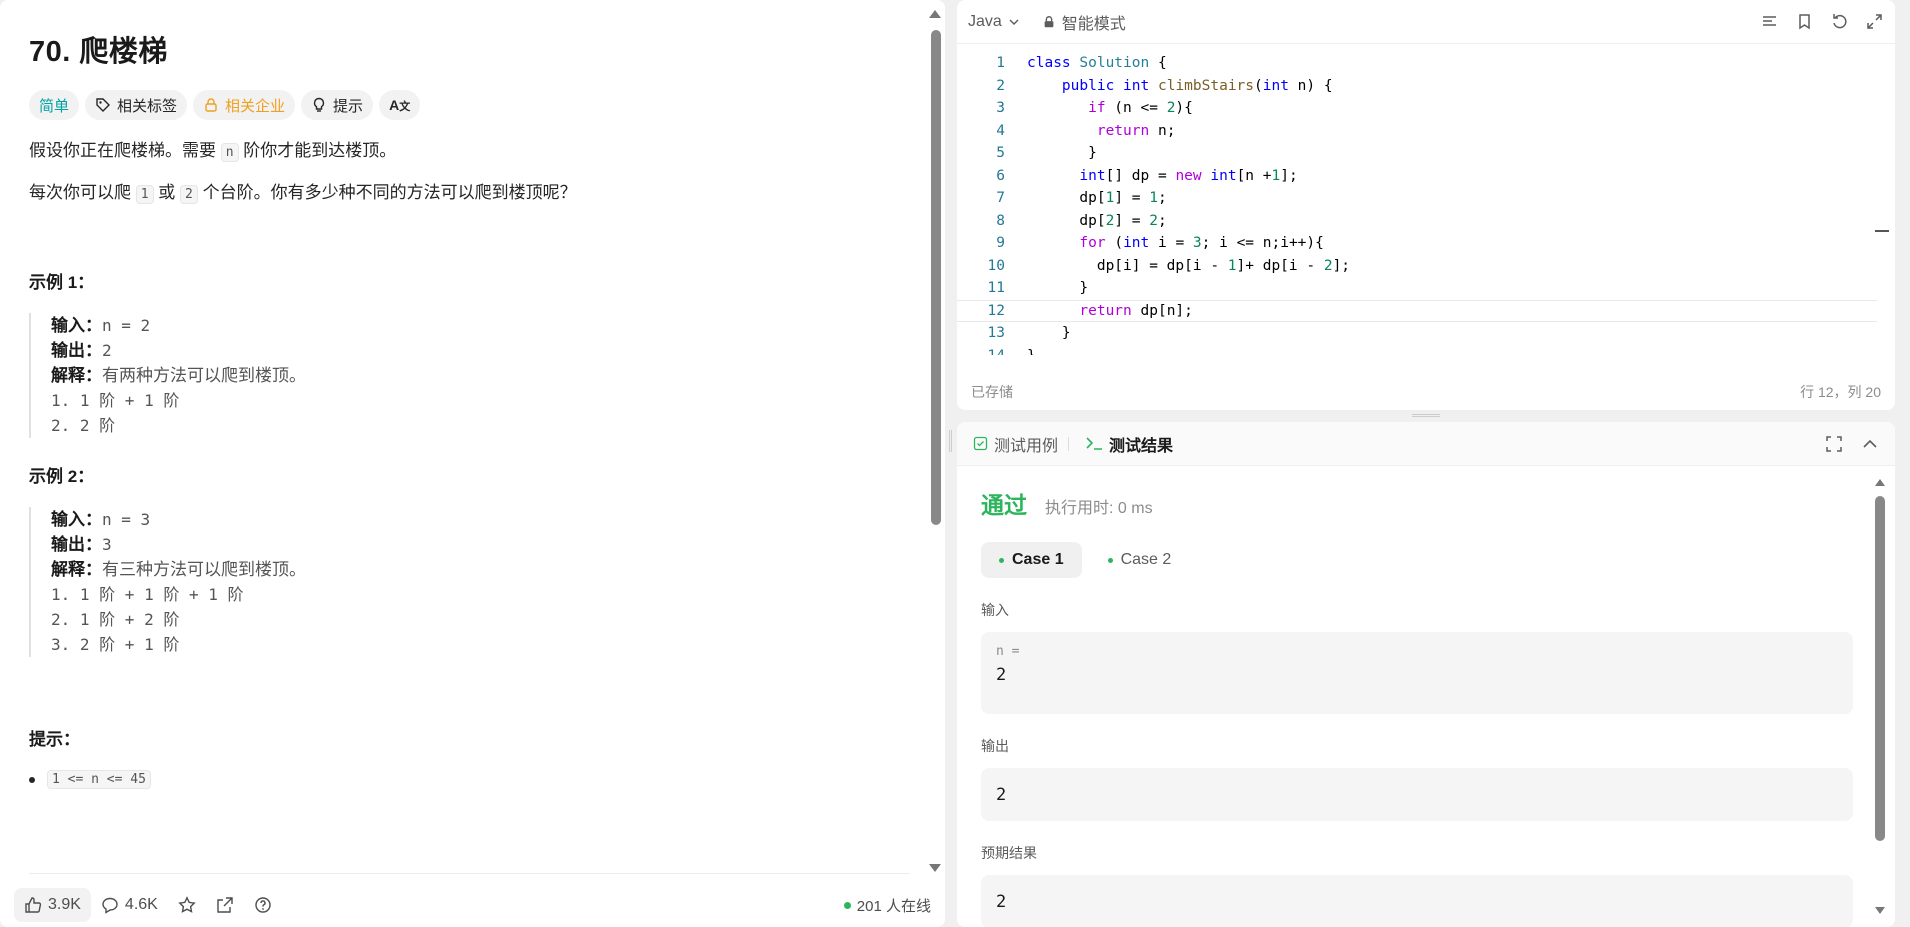 The image size is (1910, 927). Describe the element at coordinates (54, 739) in the screenshot. I see `constraints-title: 提示：` at that location.